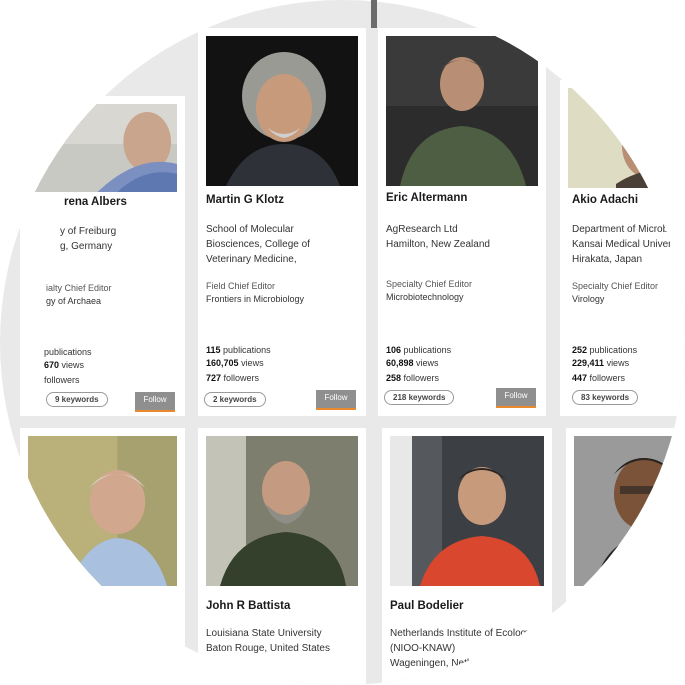 The image size is (685, 685). I want to click on editor-name: rena Albers, so click(95, 202).